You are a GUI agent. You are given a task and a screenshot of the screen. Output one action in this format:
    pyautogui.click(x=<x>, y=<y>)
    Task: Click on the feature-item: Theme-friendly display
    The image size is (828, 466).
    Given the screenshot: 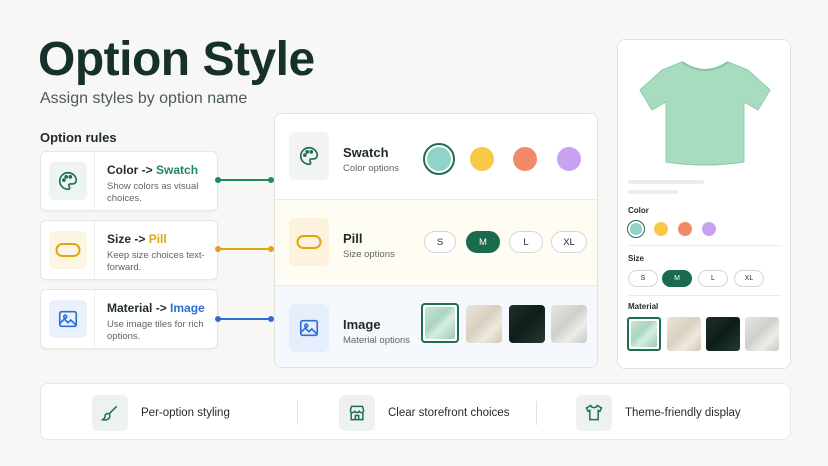 What is the action you would take?
    pyautogui.click(x=658, y=412)
    